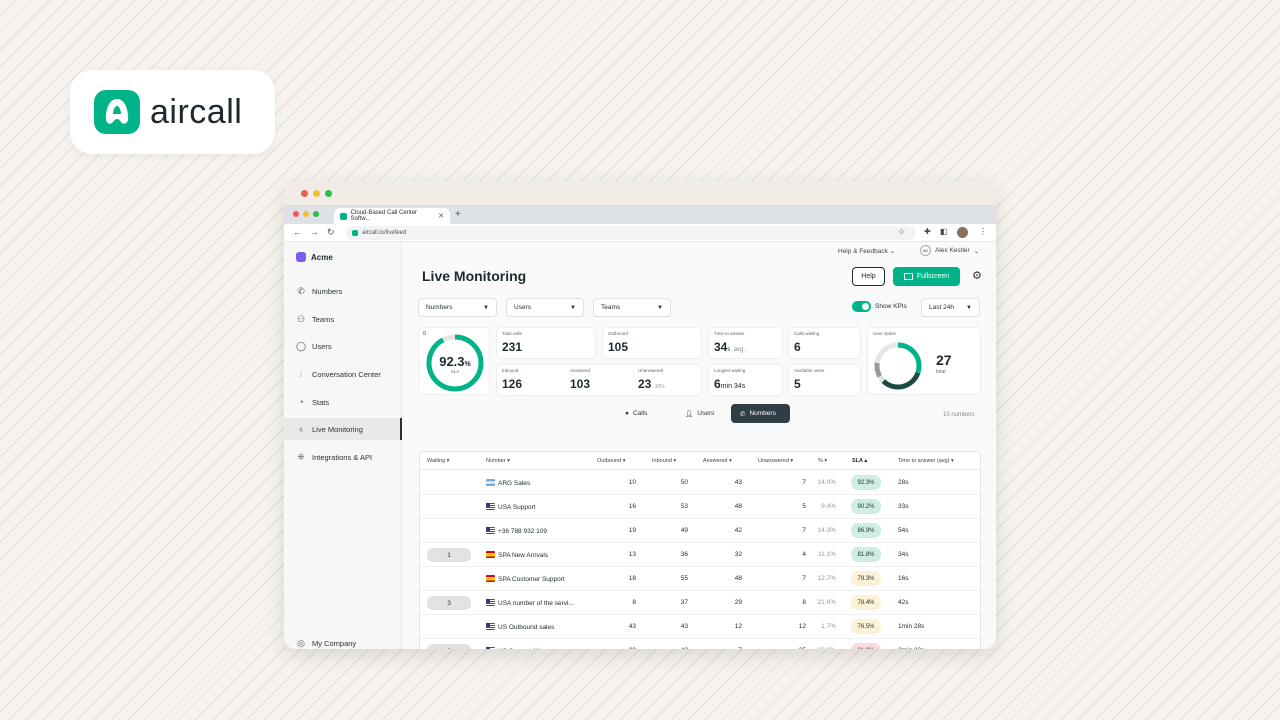 Image resolution: width=1280 pixels, height=720 pixels. I want to click on kpi-label: Unanswered, so click(651, 370).